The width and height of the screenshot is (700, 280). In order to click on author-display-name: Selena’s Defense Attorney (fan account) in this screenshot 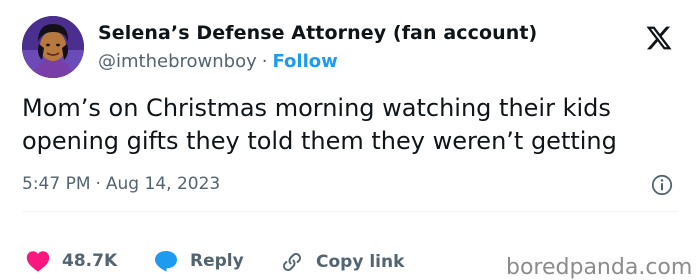, I will do `click(317, 33)`.